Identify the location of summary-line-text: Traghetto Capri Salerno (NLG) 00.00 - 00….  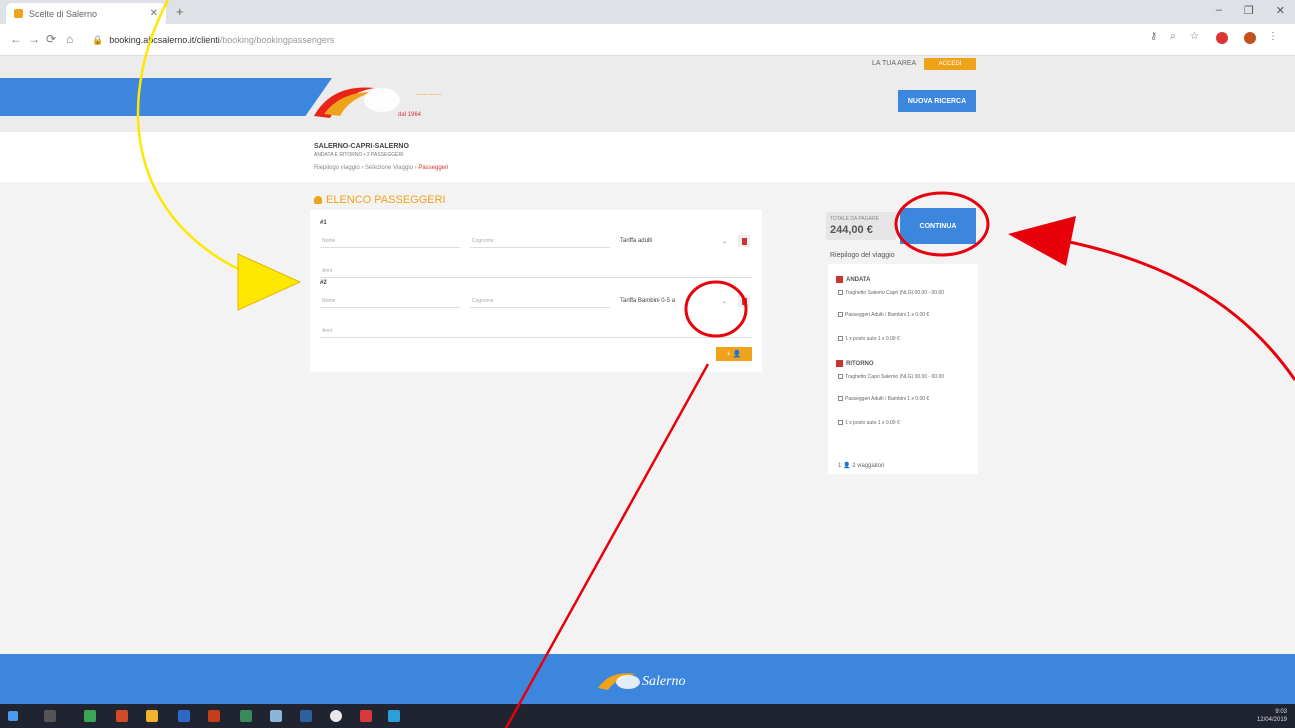
(895, 377).